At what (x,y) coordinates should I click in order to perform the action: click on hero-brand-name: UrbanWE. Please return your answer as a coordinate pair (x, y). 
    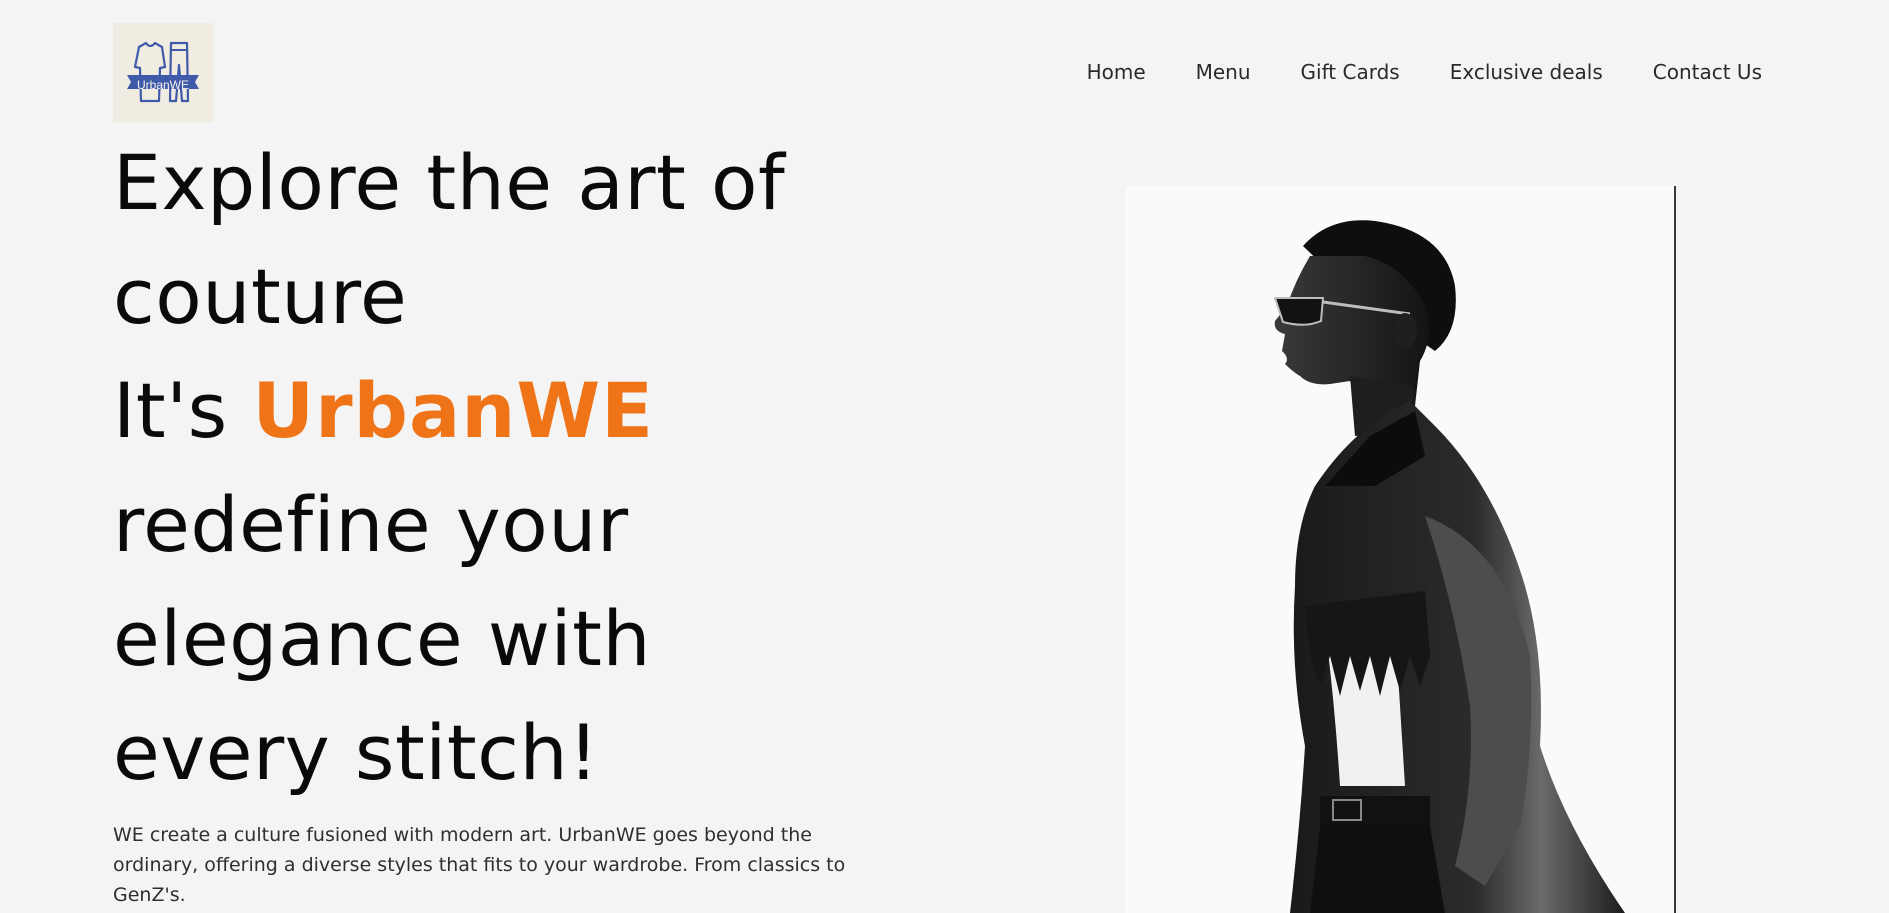
    Looking at the image, I should click on (453, 410).